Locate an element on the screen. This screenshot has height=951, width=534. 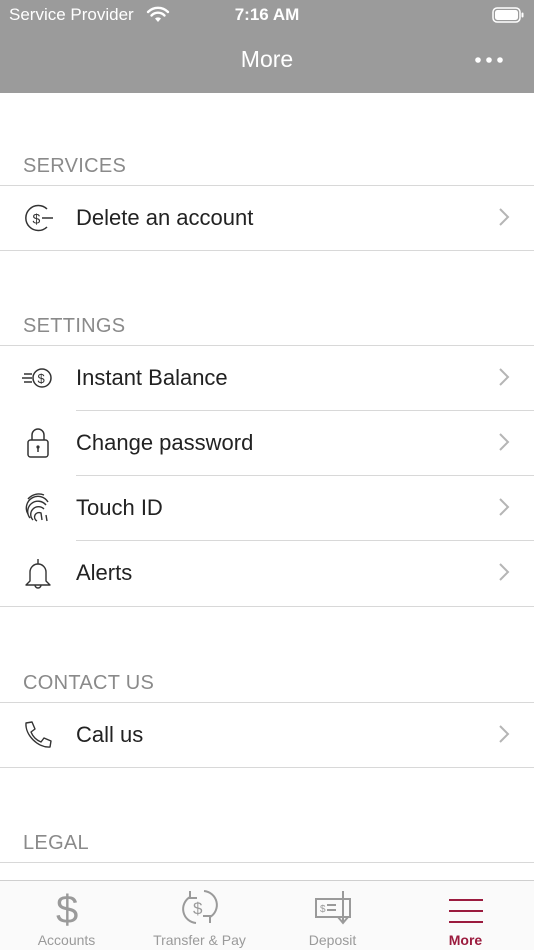
section-header-services: SERVICES is located at coordinates (75, 166).